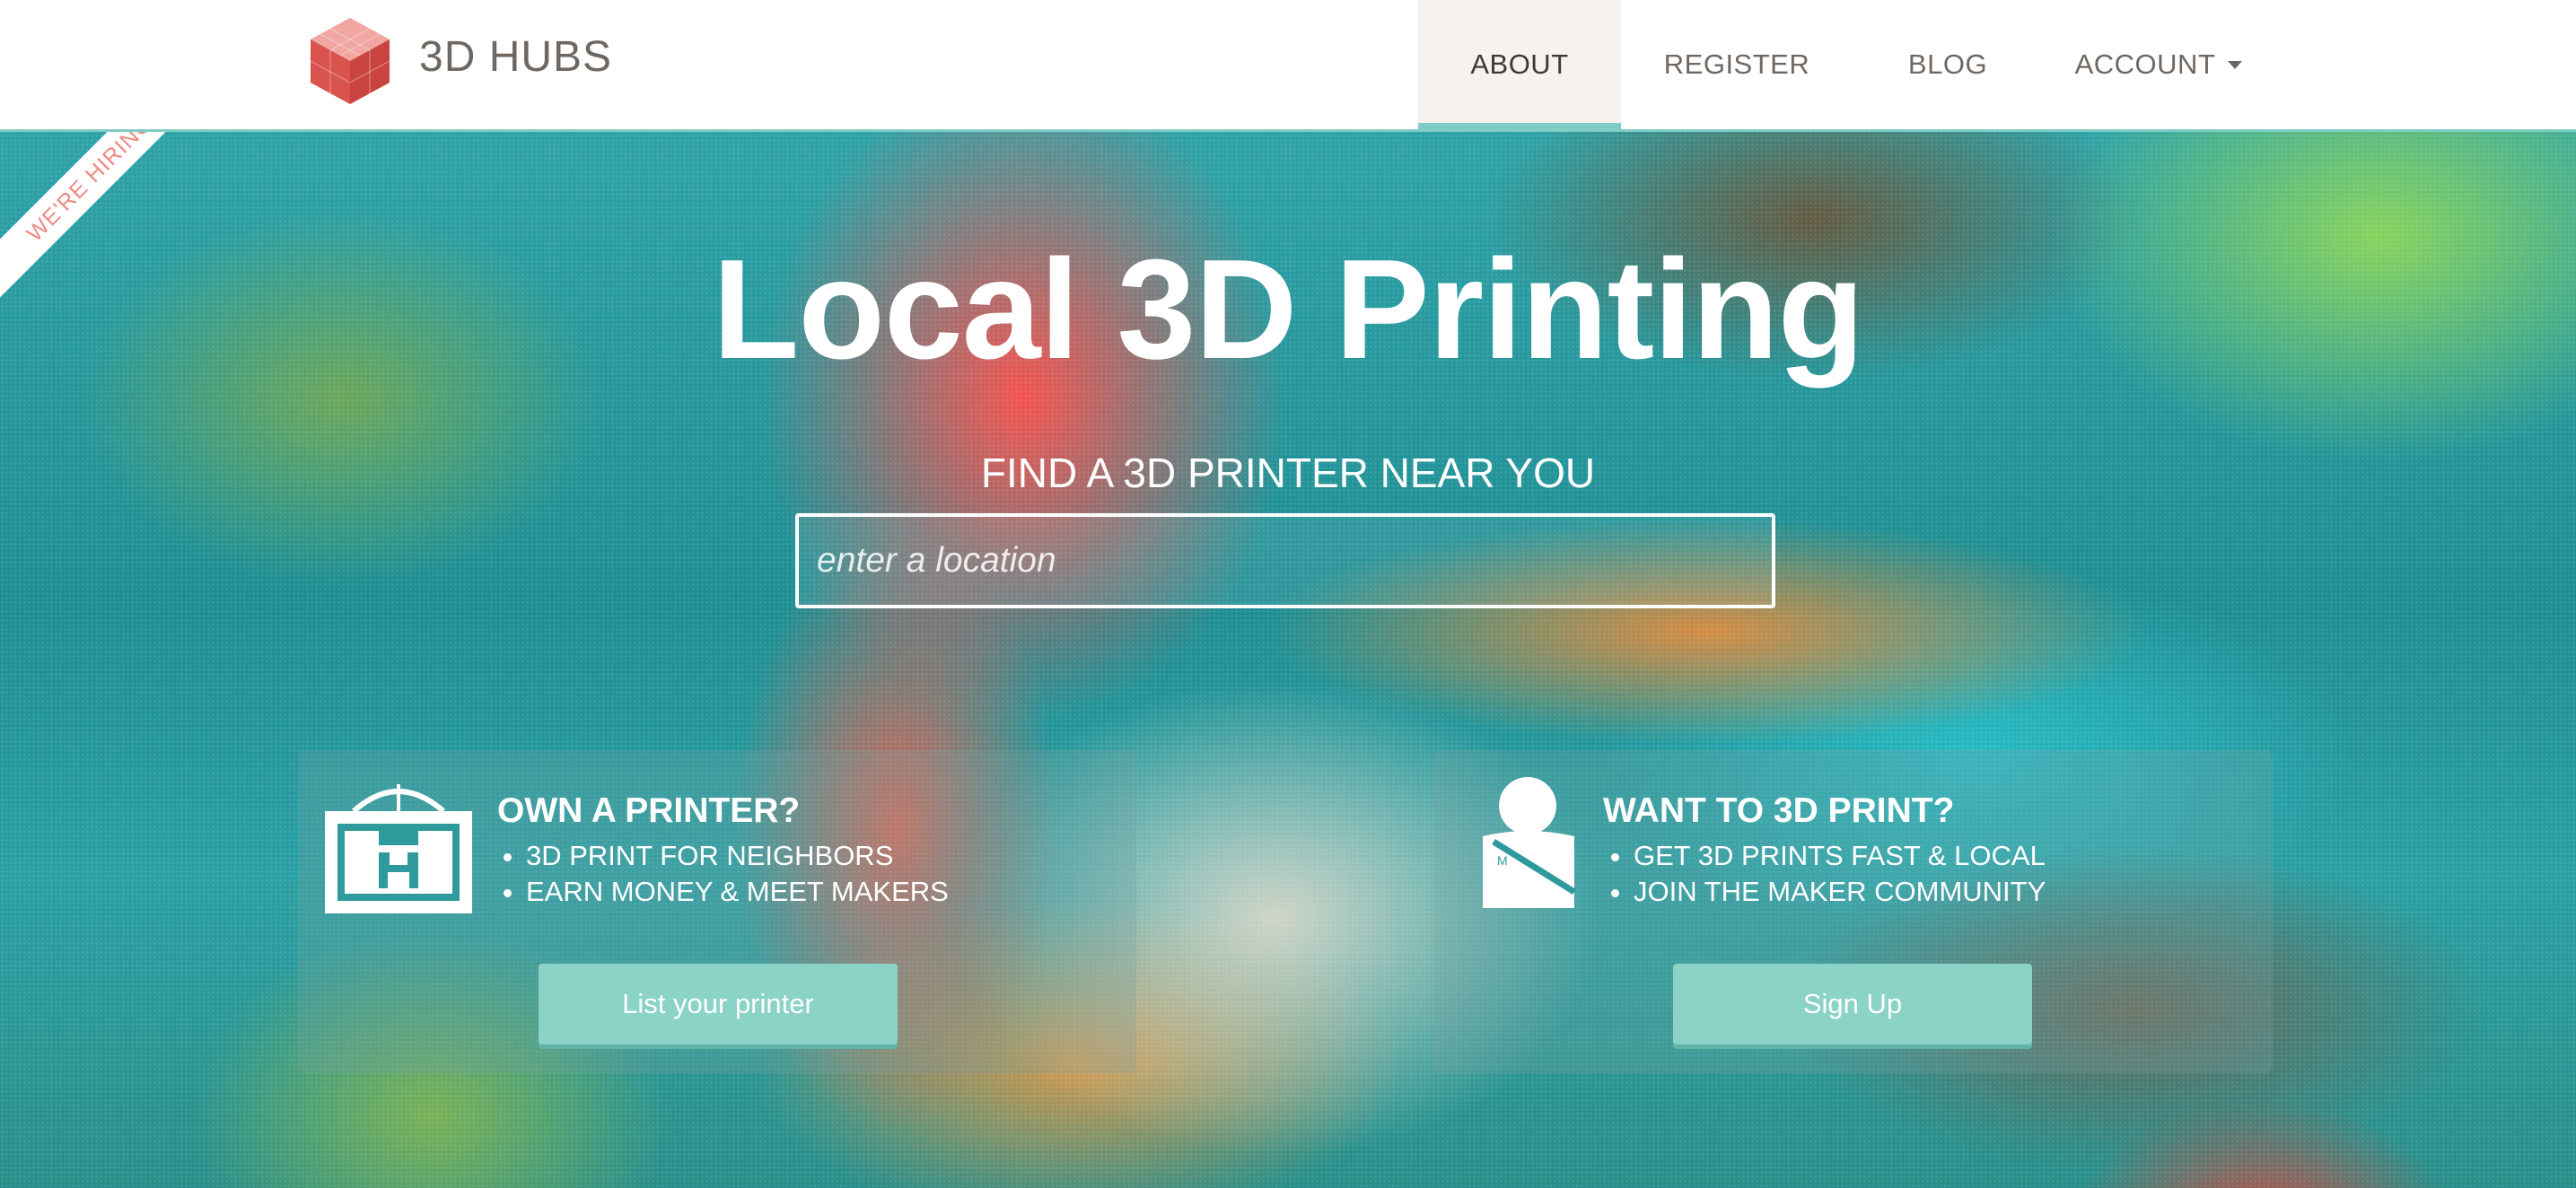 The height and width of the screenshot is (1188, 2576). Describe the element at coordinates (1288, 66) in the screenshot. I see `top-navigation-bar: 3D HUBS ABOUT REGISTER BLOG ACCOUNT` at that location.